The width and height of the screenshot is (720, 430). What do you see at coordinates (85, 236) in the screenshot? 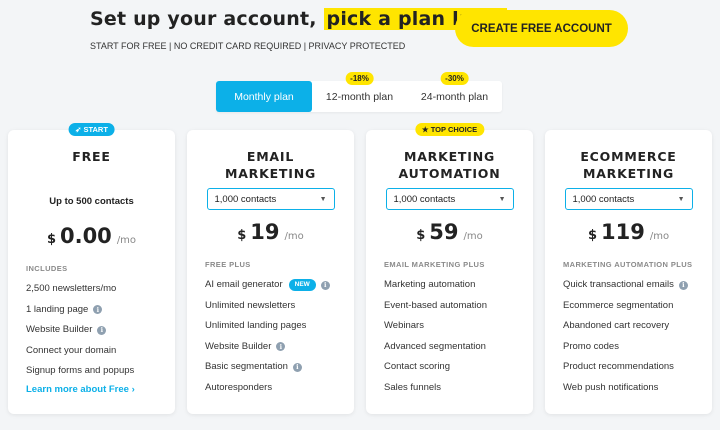
I see `price-amount: 0.00` at bounding box center [85, 236].